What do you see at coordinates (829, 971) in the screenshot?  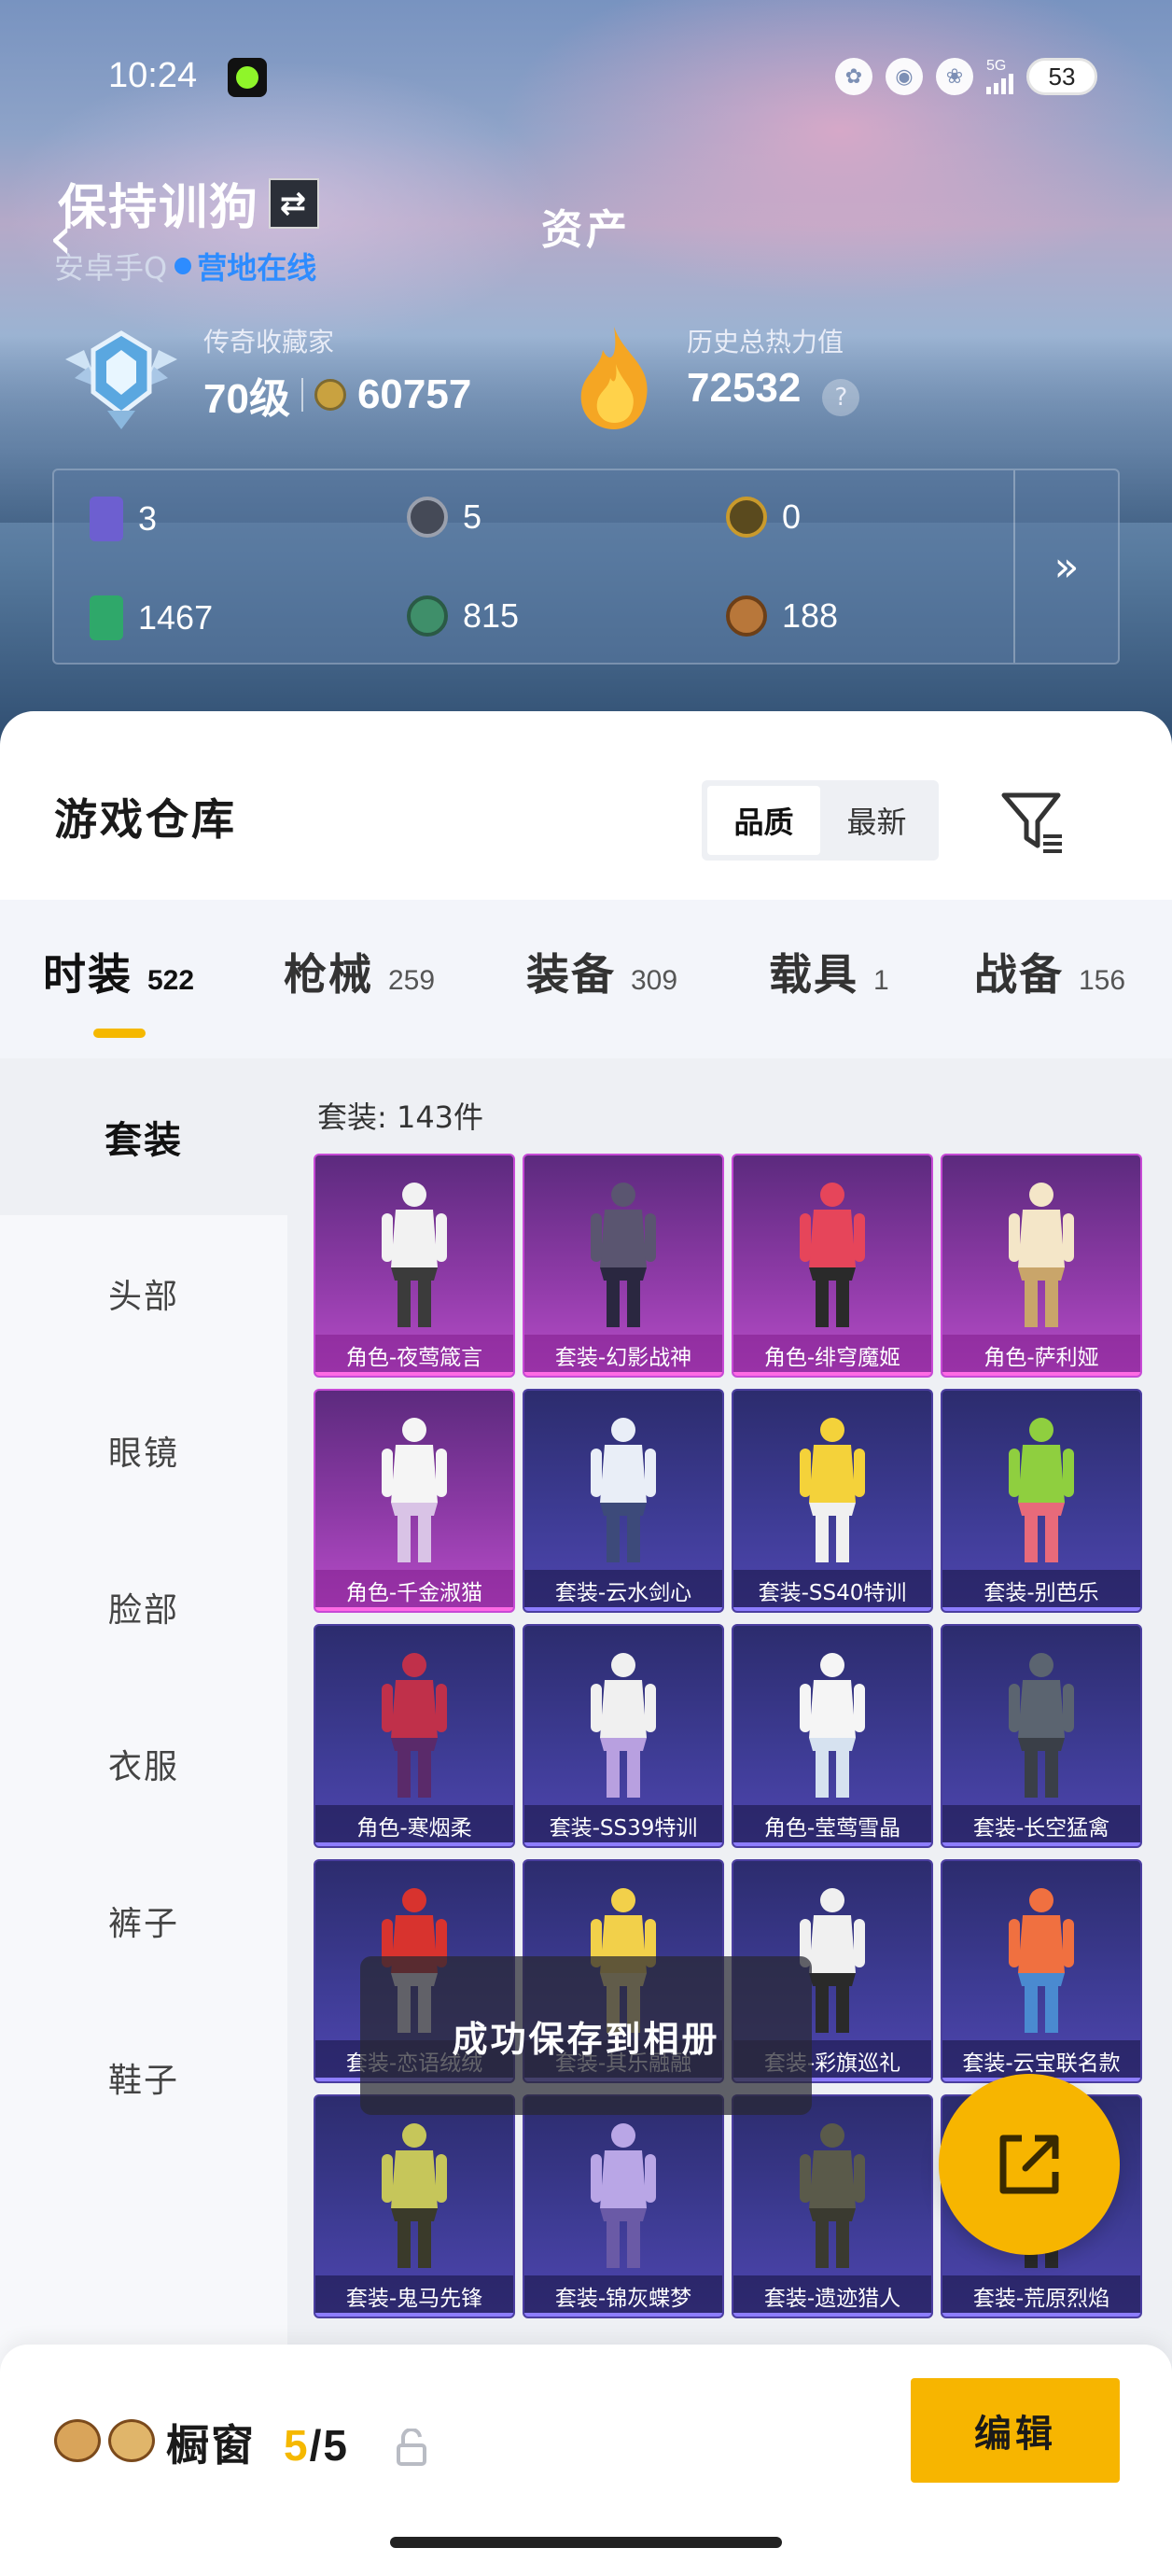 I see `tab-vehicles: 载具 1` at bounding box center [829, 971].